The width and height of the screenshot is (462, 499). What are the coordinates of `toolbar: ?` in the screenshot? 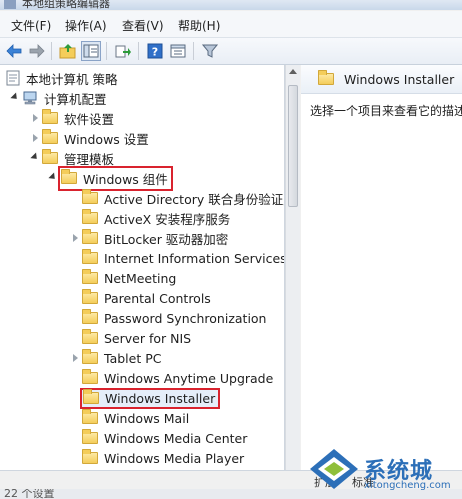 It's located at (231, 51).